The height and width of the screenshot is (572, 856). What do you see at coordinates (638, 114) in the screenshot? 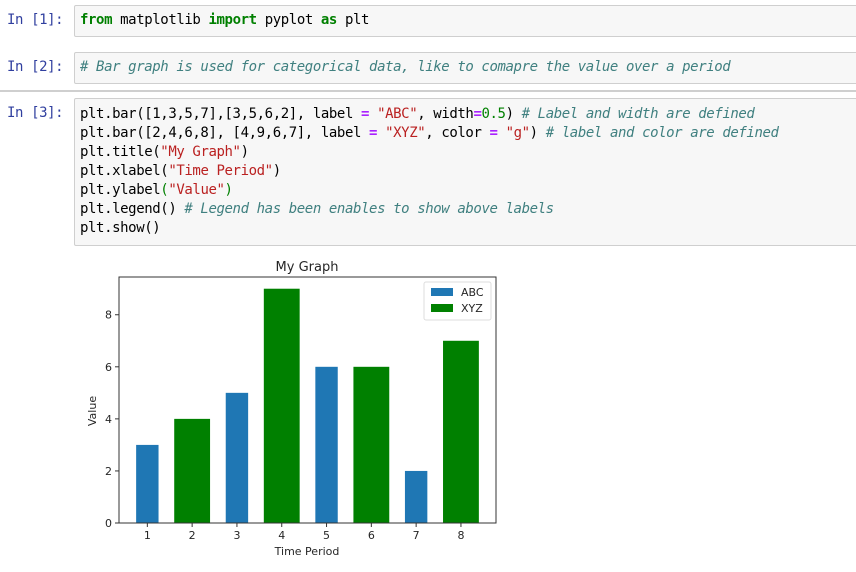
I see `code-token: # Label and width are defined` at bounding box center [638, 114].